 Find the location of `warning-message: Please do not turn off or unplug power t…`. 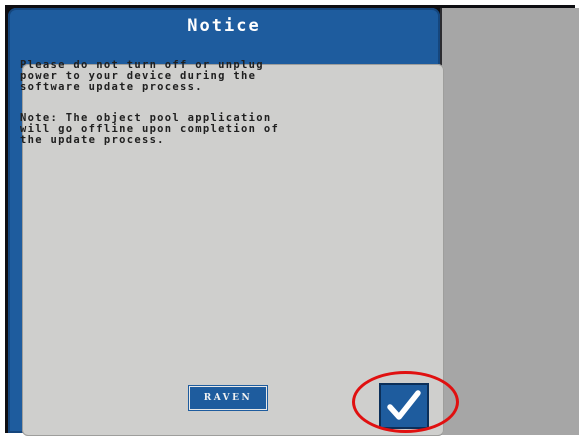

warning-message: Please do not turn off or unplug power t… is located at coordinates (142, 76).